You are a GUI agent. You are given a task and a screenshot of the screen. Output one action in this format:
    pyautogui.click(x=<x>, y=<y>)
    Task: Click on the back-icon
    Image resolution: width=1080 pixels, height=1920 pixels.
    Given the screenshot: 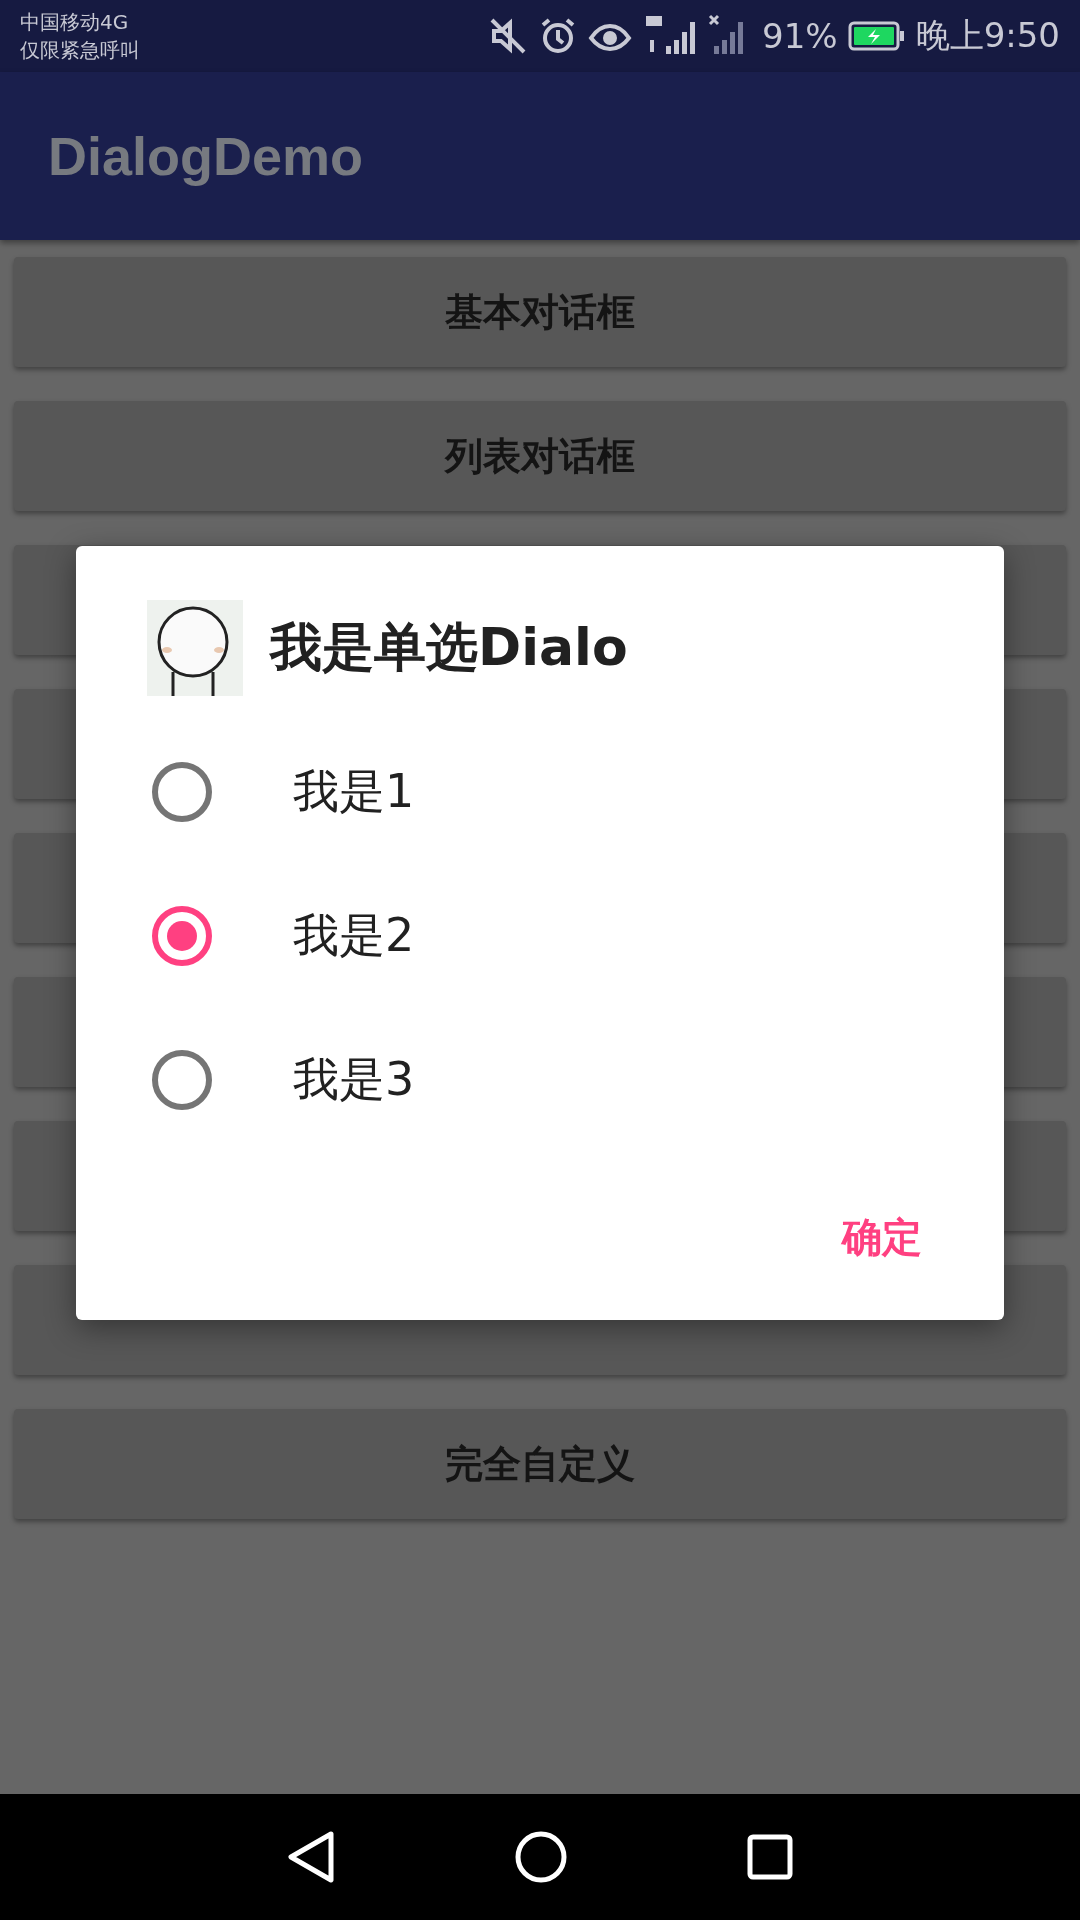 What is the action you would take?
    pyautogui.click(x=311, y=1857)
    